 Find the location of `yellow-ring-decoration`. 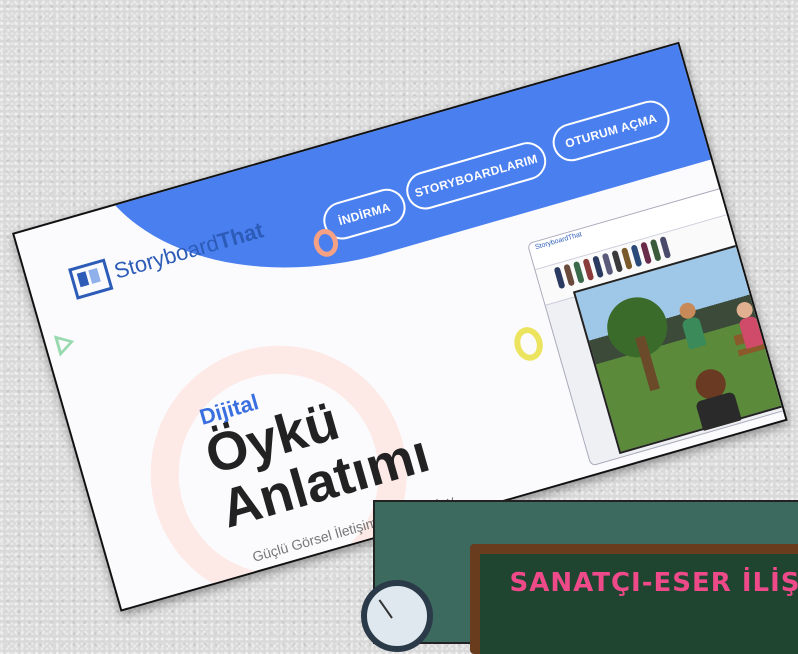

yellow-ring-decoration is located at coordinates (528, 344).